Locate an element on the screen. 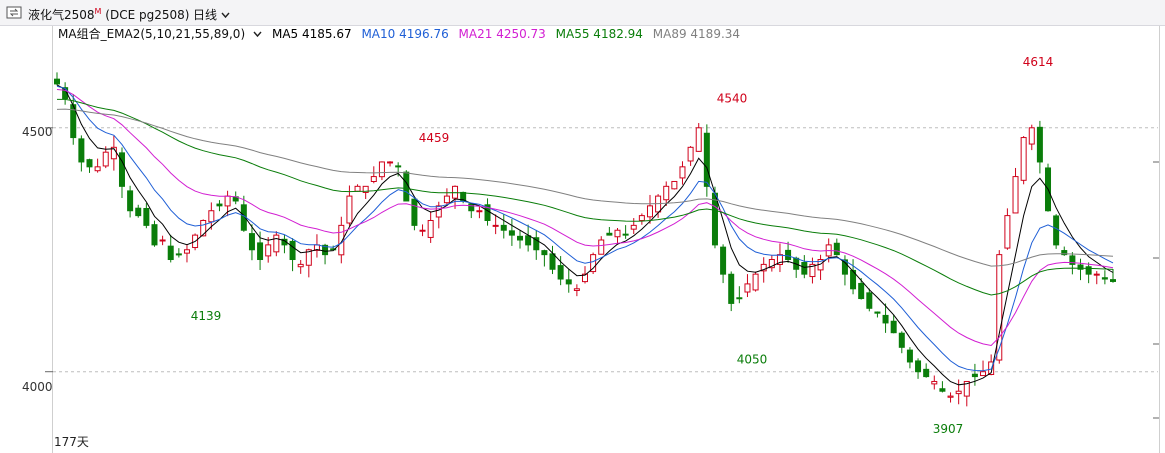 This screenshot has width=1165, height=453. price-label-4139: 4139 is located at coordinates (206, 316).